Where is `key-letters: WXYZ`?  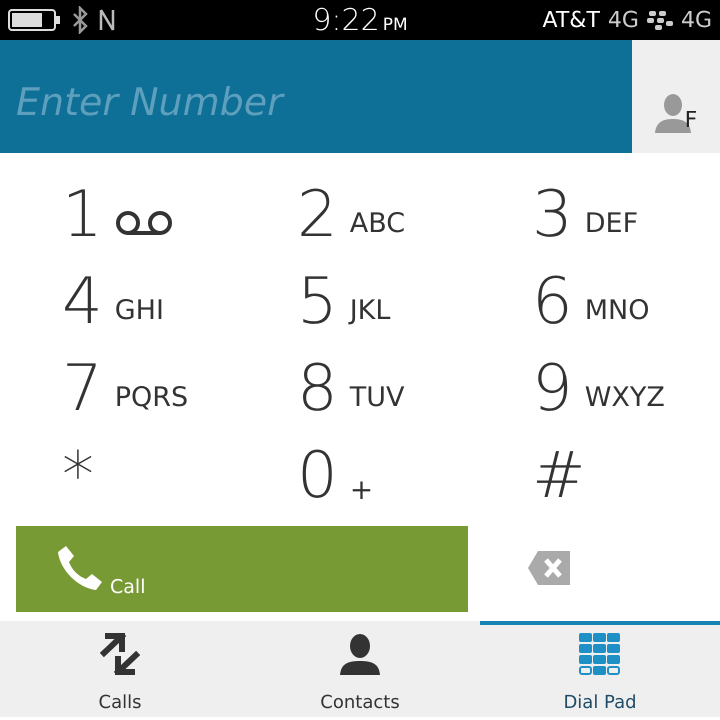 key-letters: WXYZ is located at coordinates (624, 397).